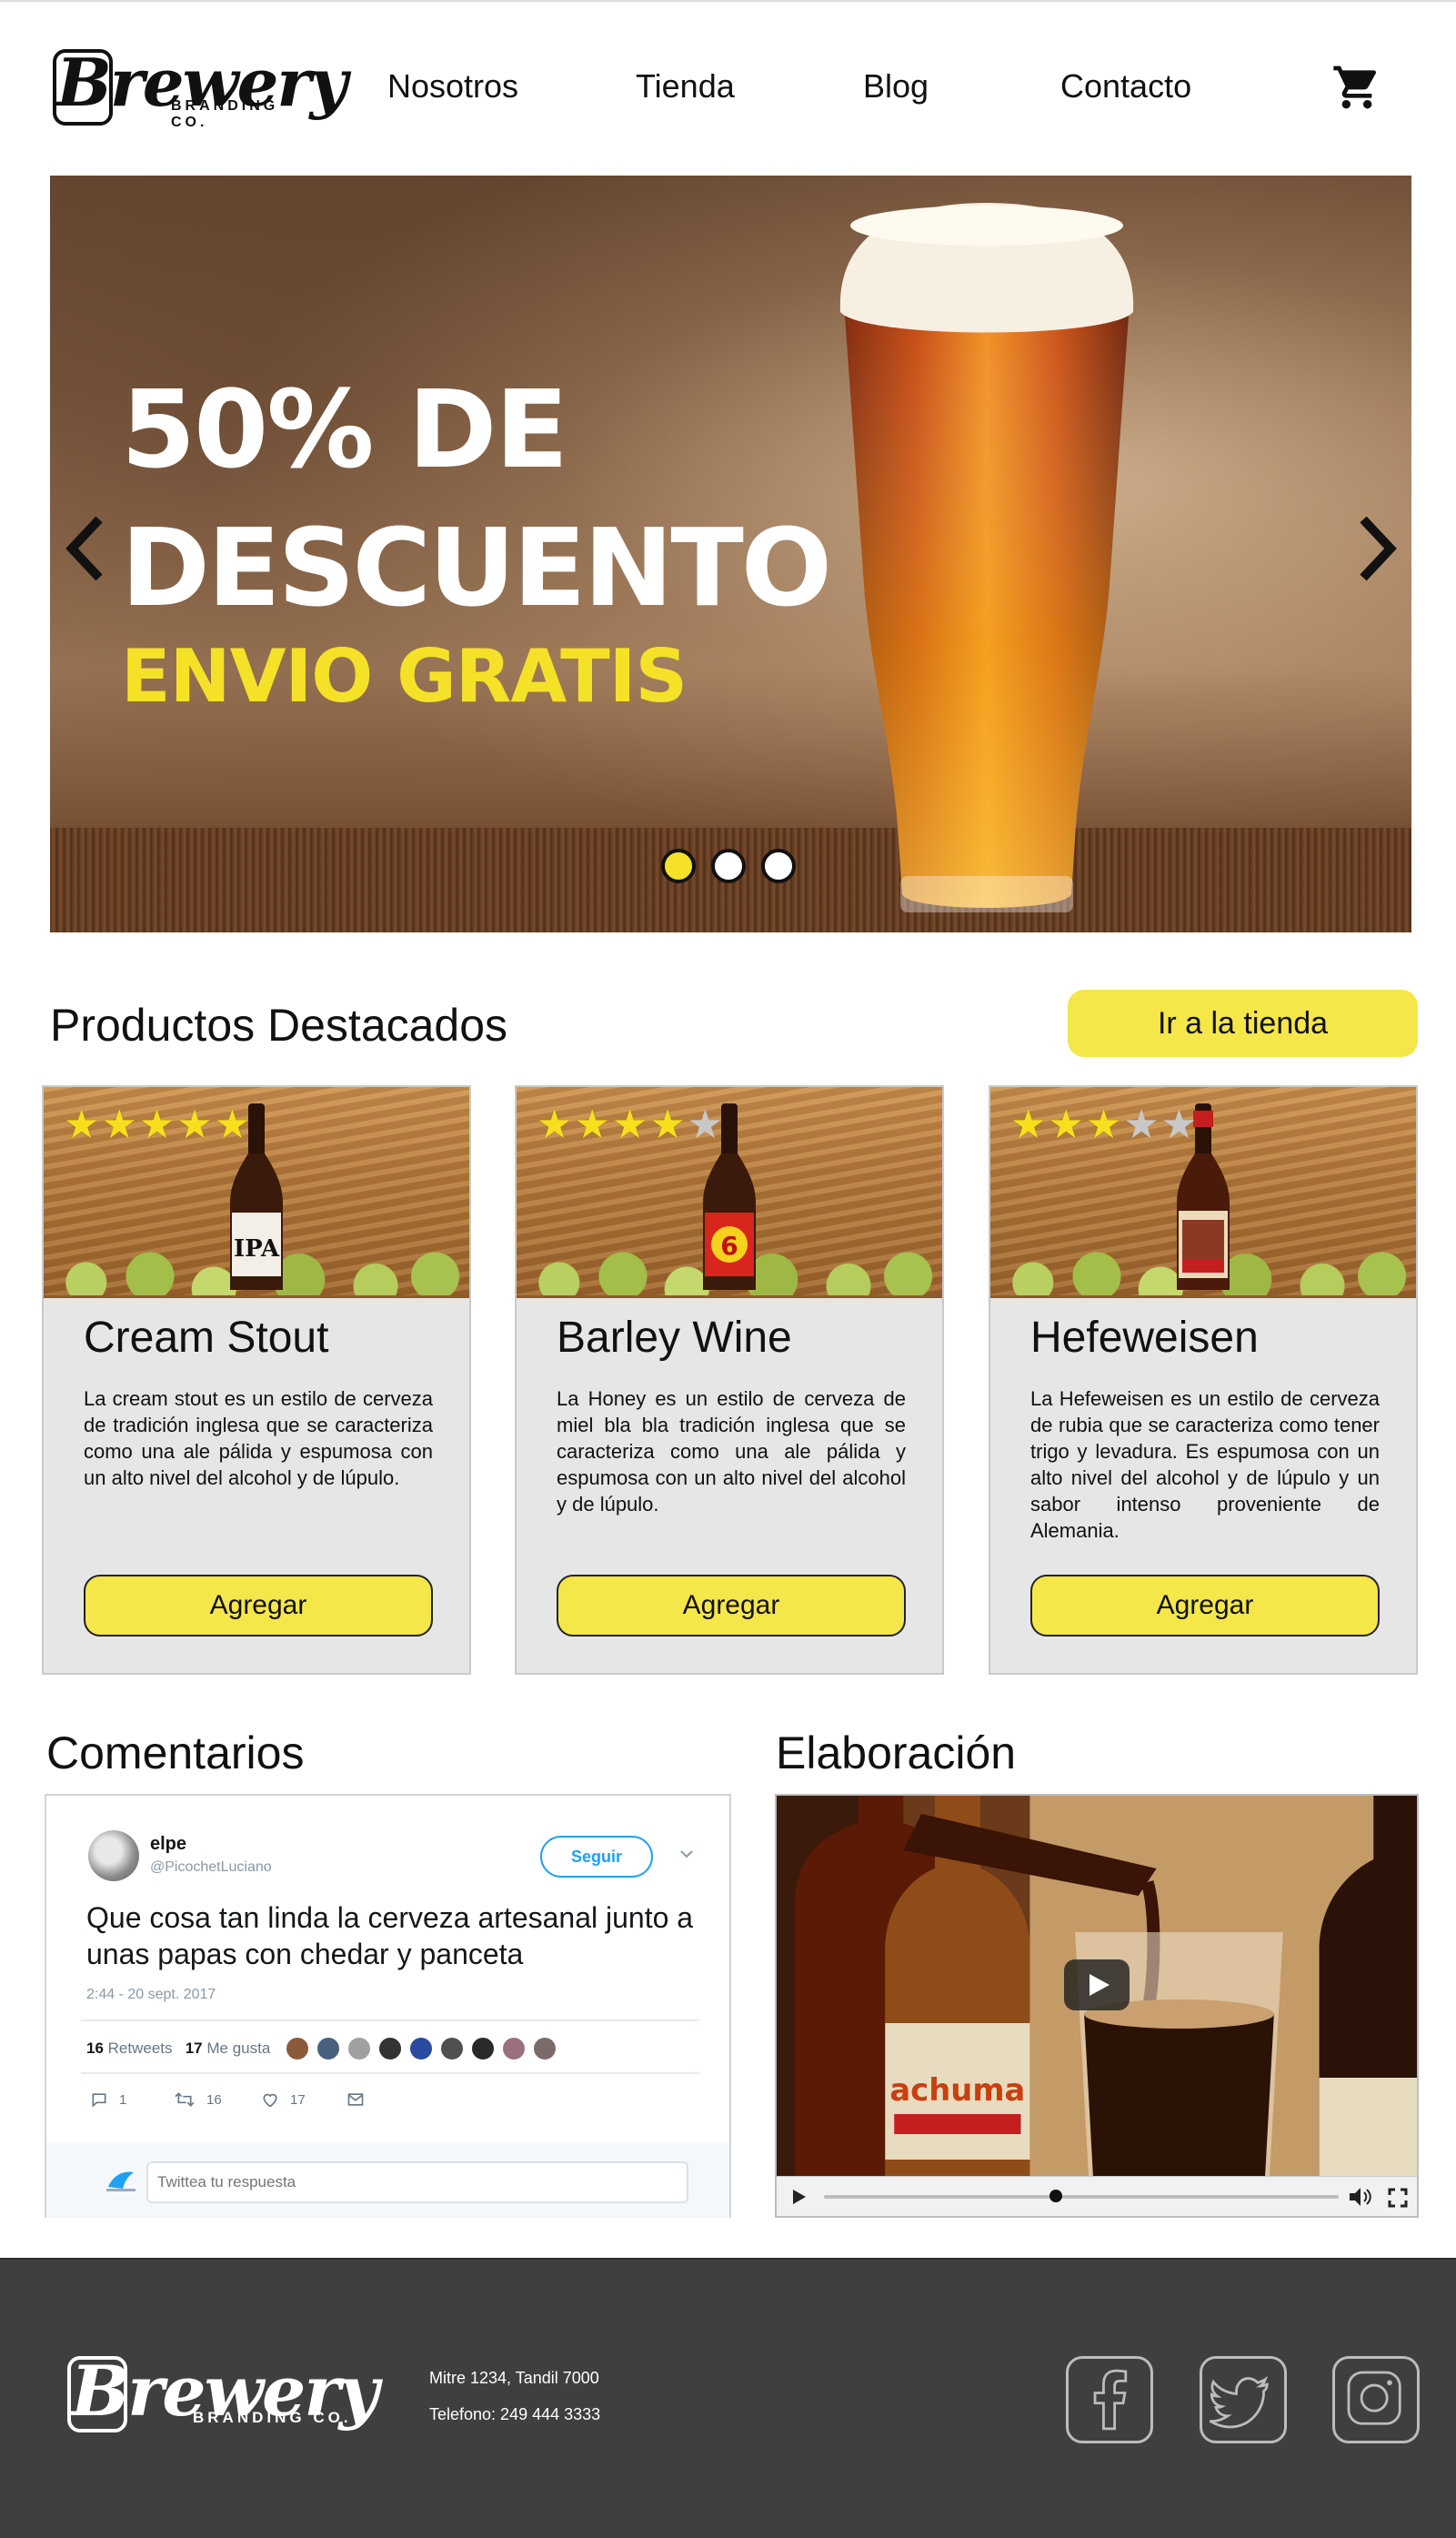 The width and height of the screenshot is (1456, 2538). What do you see at coordinates (476, 567) in the screenshot?
I see `hero-headline-2: DESCUENTO` at bounding box center [476, 567].